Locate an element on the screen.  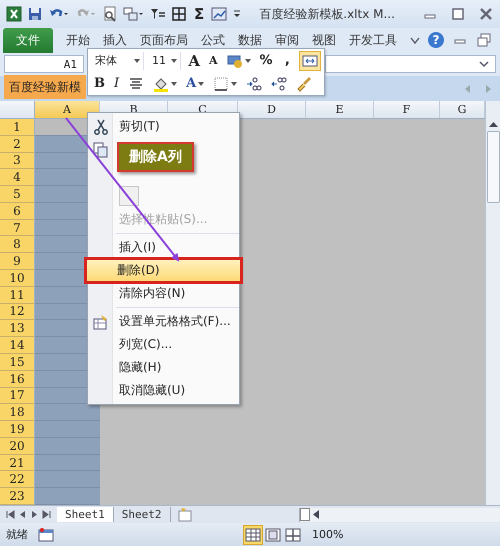
ribbon-tab: 开始 is located at coordinates (78, 40).